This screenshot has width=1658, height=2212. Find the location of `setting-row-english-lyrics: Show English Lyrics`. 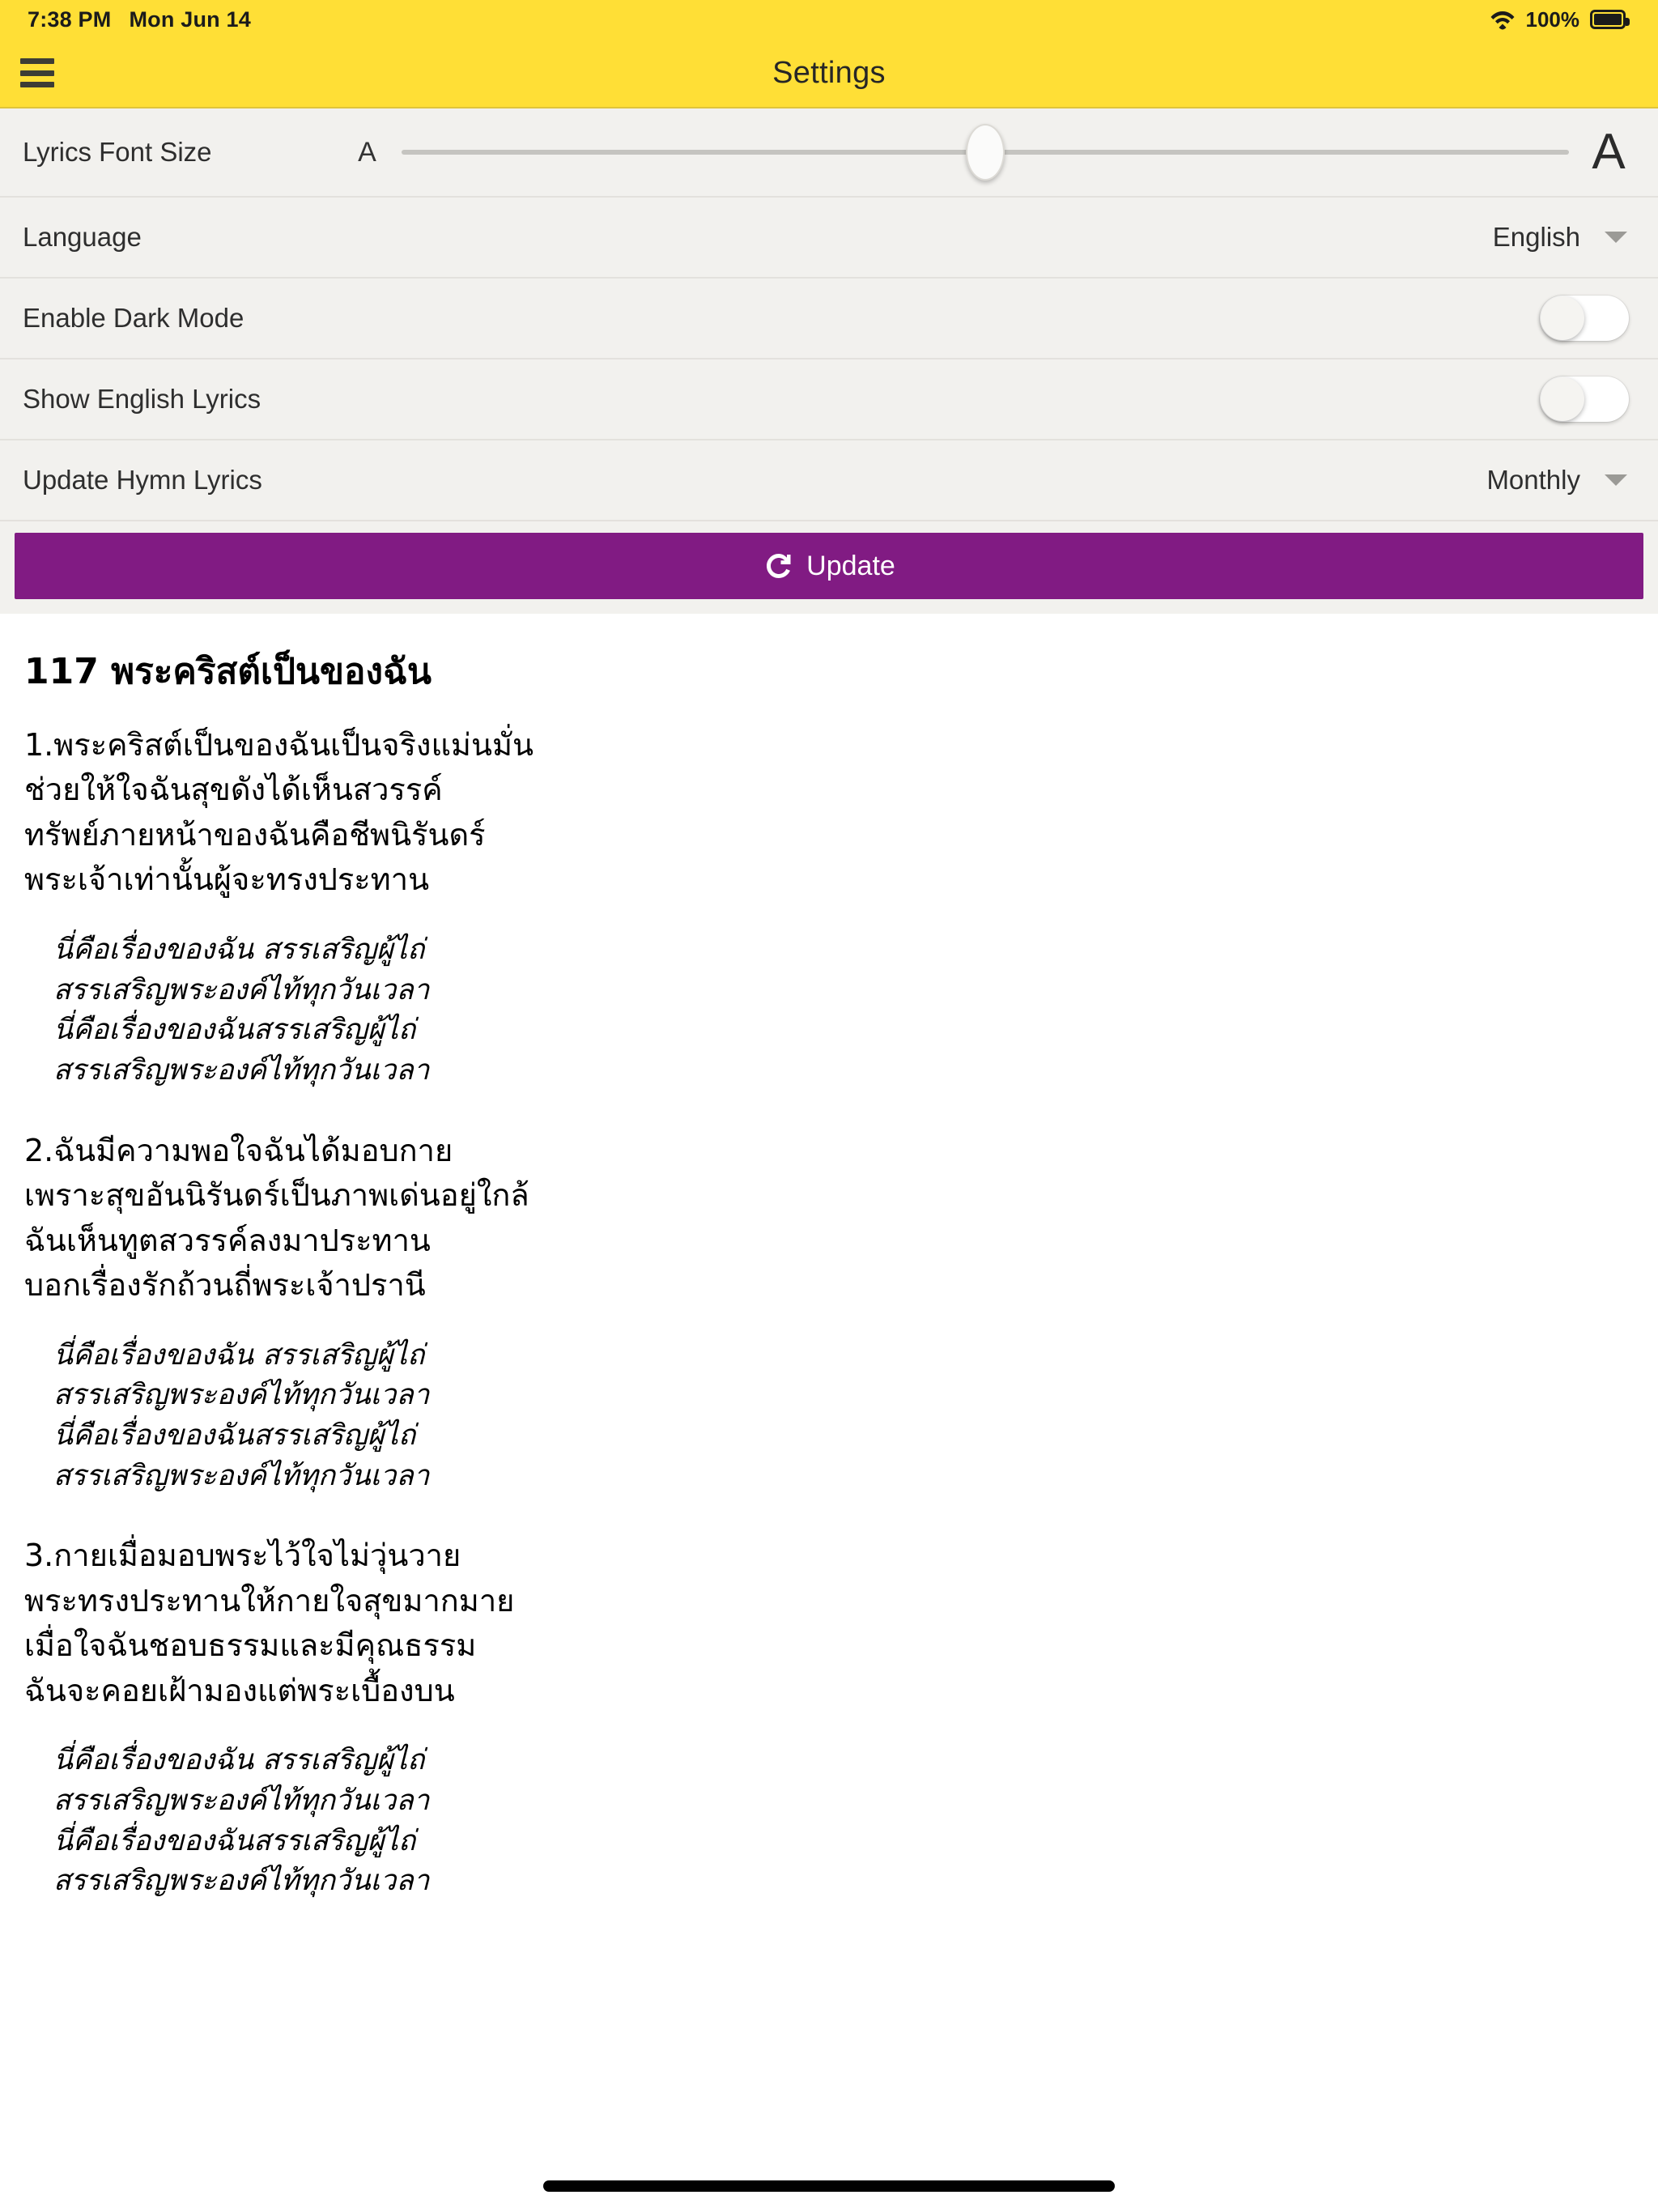

setting-row-english-lyrics: Show English Lyrics is located at coordinates (829, 400).